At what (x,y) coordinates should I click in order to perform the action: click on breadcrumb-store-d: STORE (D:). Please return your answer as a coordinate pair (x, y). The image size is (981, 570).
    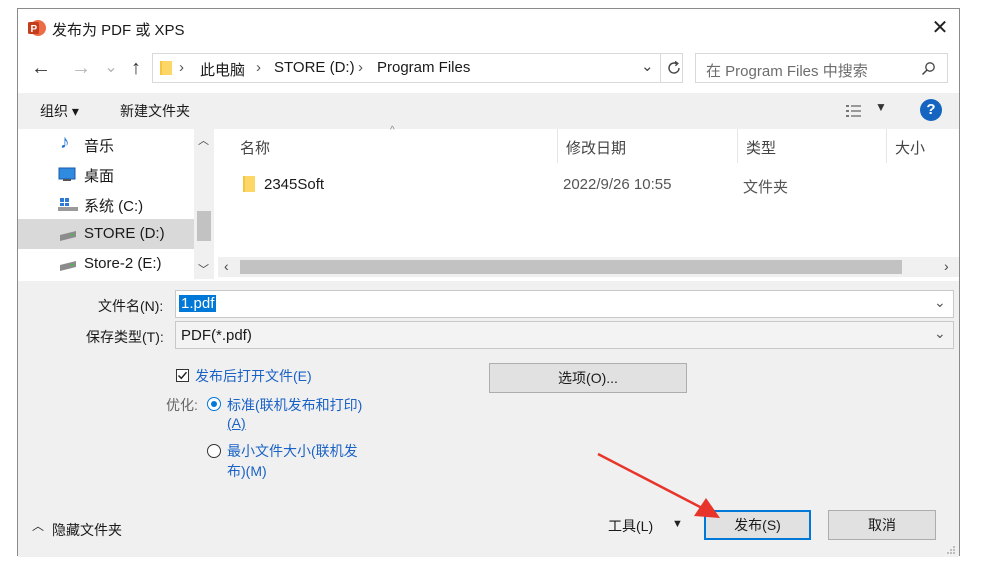
    Looking at the image, I should click on (314, 67).